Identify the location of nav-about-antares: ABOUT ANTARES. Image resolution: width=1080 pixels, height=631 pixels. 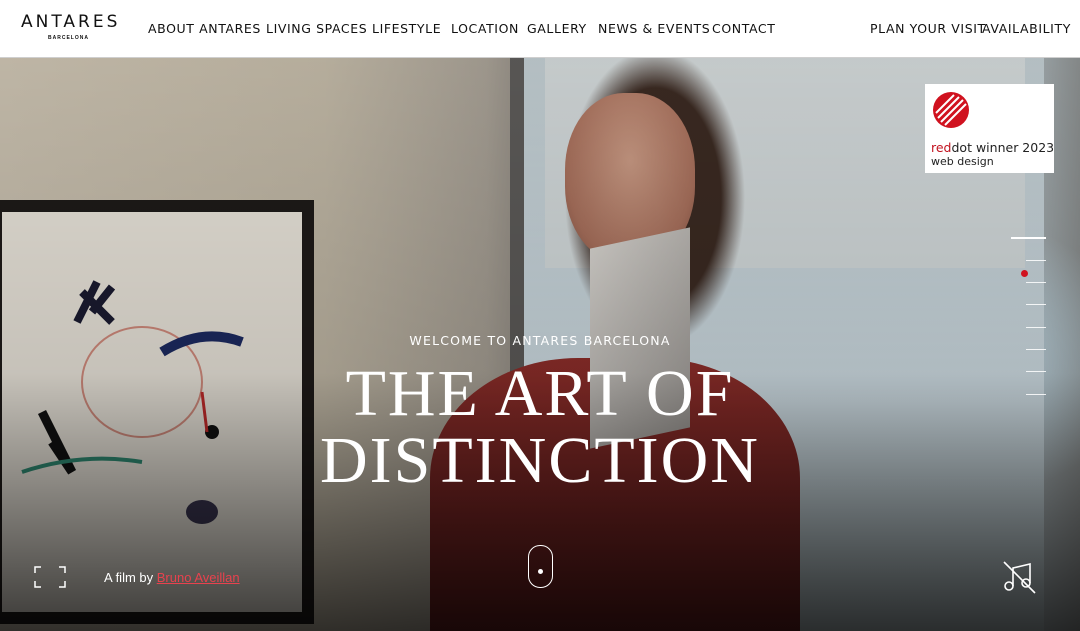
(204, 28).